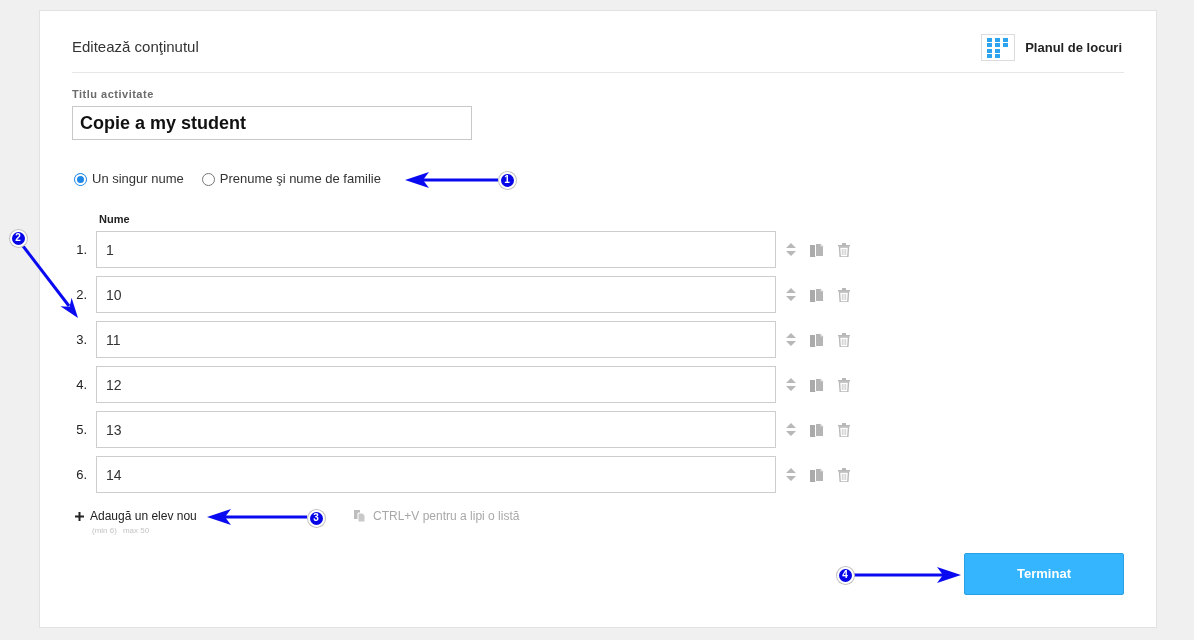 The image size is (1194, 640). What do you see at coordinates (135, 47) in the screenshot?
I see `page-title: Editează conţinutul` at bounding box center [135, 47].